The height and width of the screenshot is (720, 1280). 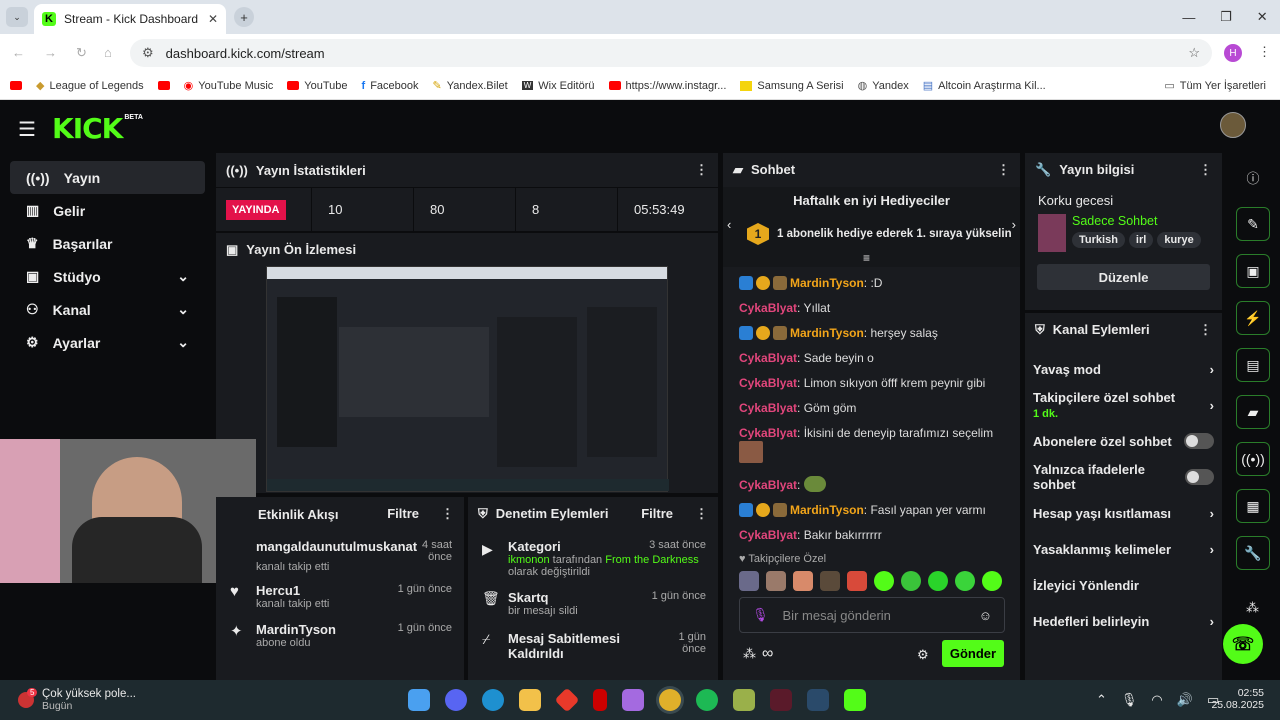 What do you see at coordinates (107, 243) in the screenshot?
I see `sidebar-item-basarilar: ♛ Başarılar` at bounding box center [107, 243].